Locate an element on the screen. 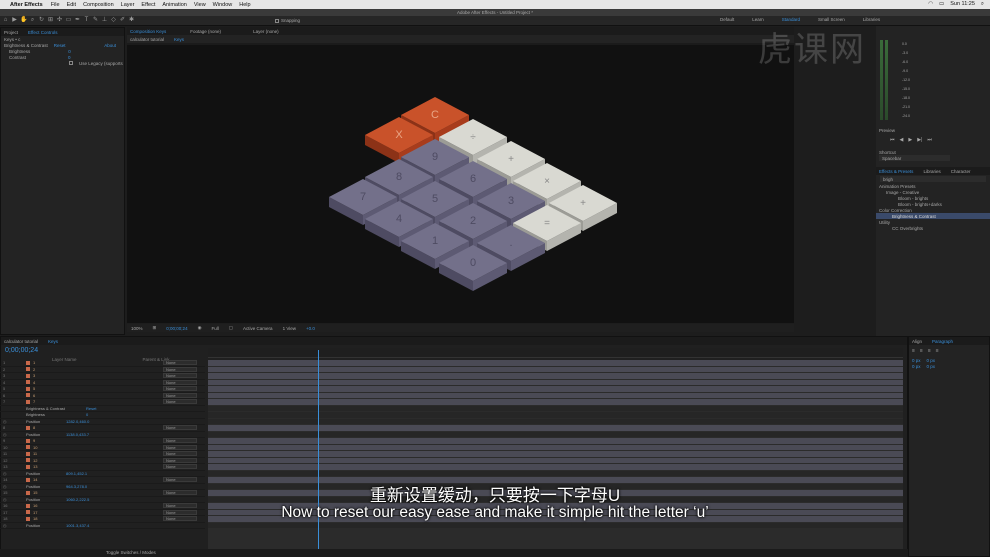 The image size is (990, 557). property-name: Brightness & Contrast is located at coordinates (56, 408).